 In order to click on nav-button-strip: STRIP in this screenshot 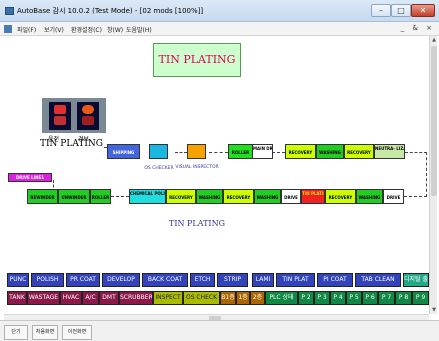, I will do `click(232, 280)`.